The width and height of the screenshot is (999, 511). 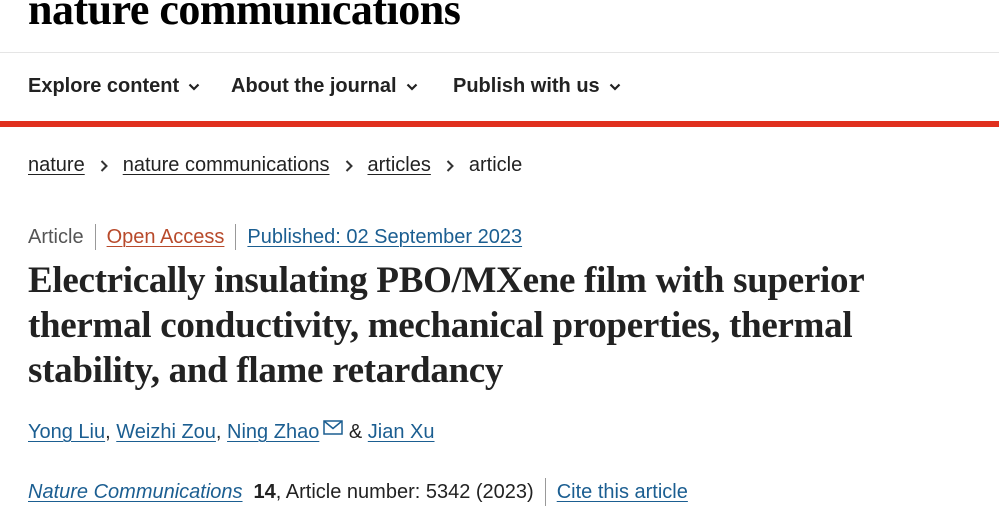 I want to click on article-number: , Article number: 5342 (2023), so click(x=404, y=491).